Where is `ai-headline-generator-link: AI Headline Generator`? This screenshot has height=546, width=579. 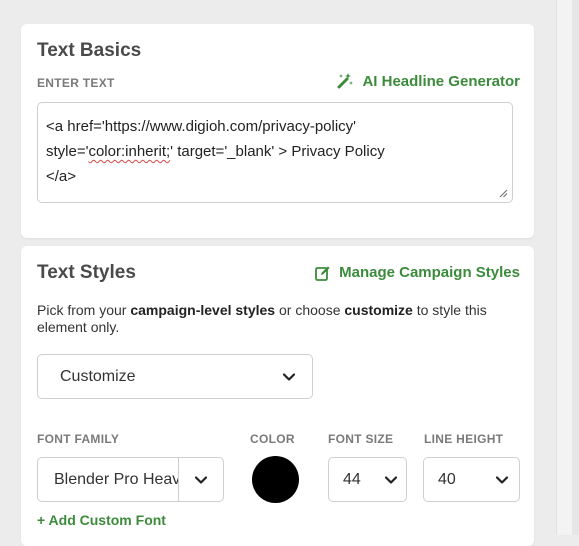
ai-headline-generator-link: AI Headline Generator is located at coordinates (428, 81).